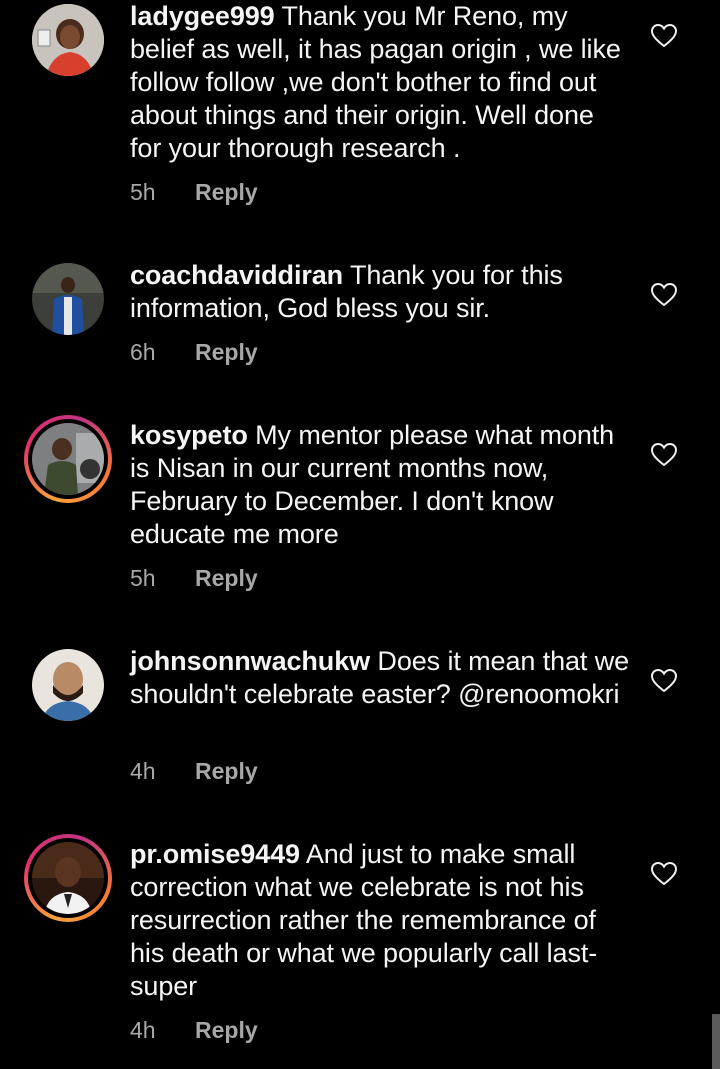  What do you see at coordinates (250, 661) in the screenshot?
I see `comment-username: johnsonnwachukw` at bounding box center [250, 661].